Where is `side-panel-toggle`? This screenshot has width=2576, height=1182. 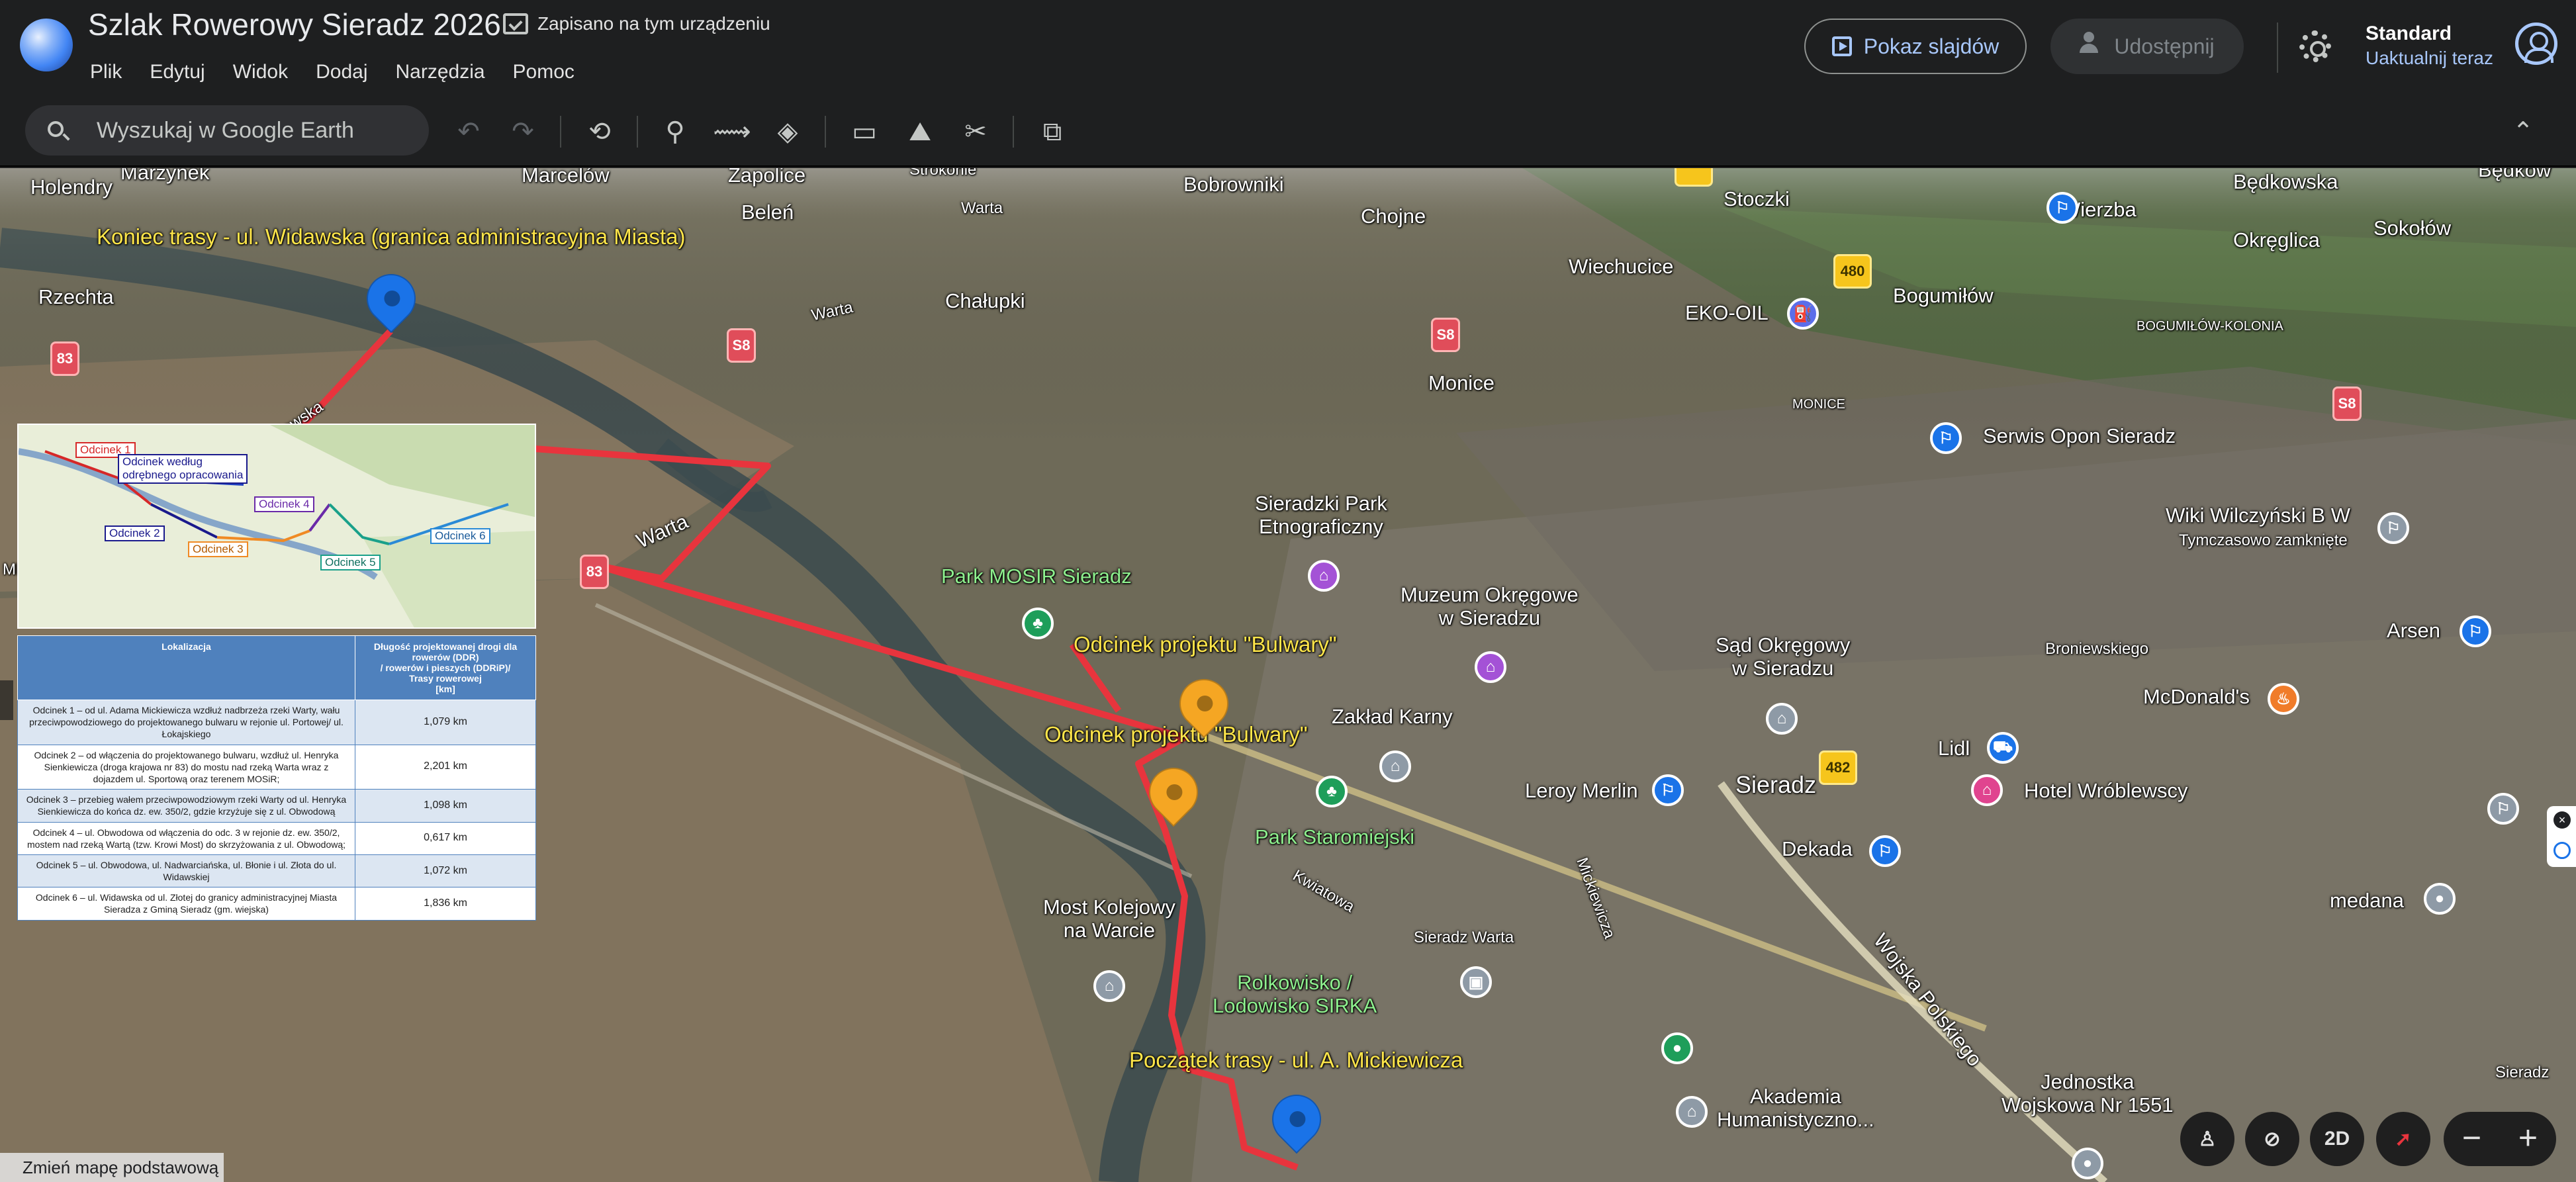 side-panel-toggle is located at coordinates (6, 700).